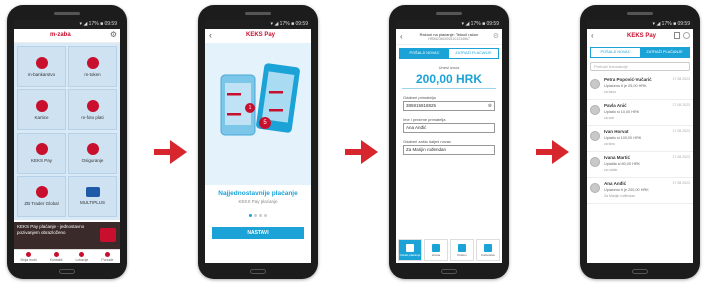 Image resolution: width=707 pixels, height=283 pixels. Describe the element at coordinates (41, 74) in the screenshot. I see `tile-label: m-bankarstvo` at that location.